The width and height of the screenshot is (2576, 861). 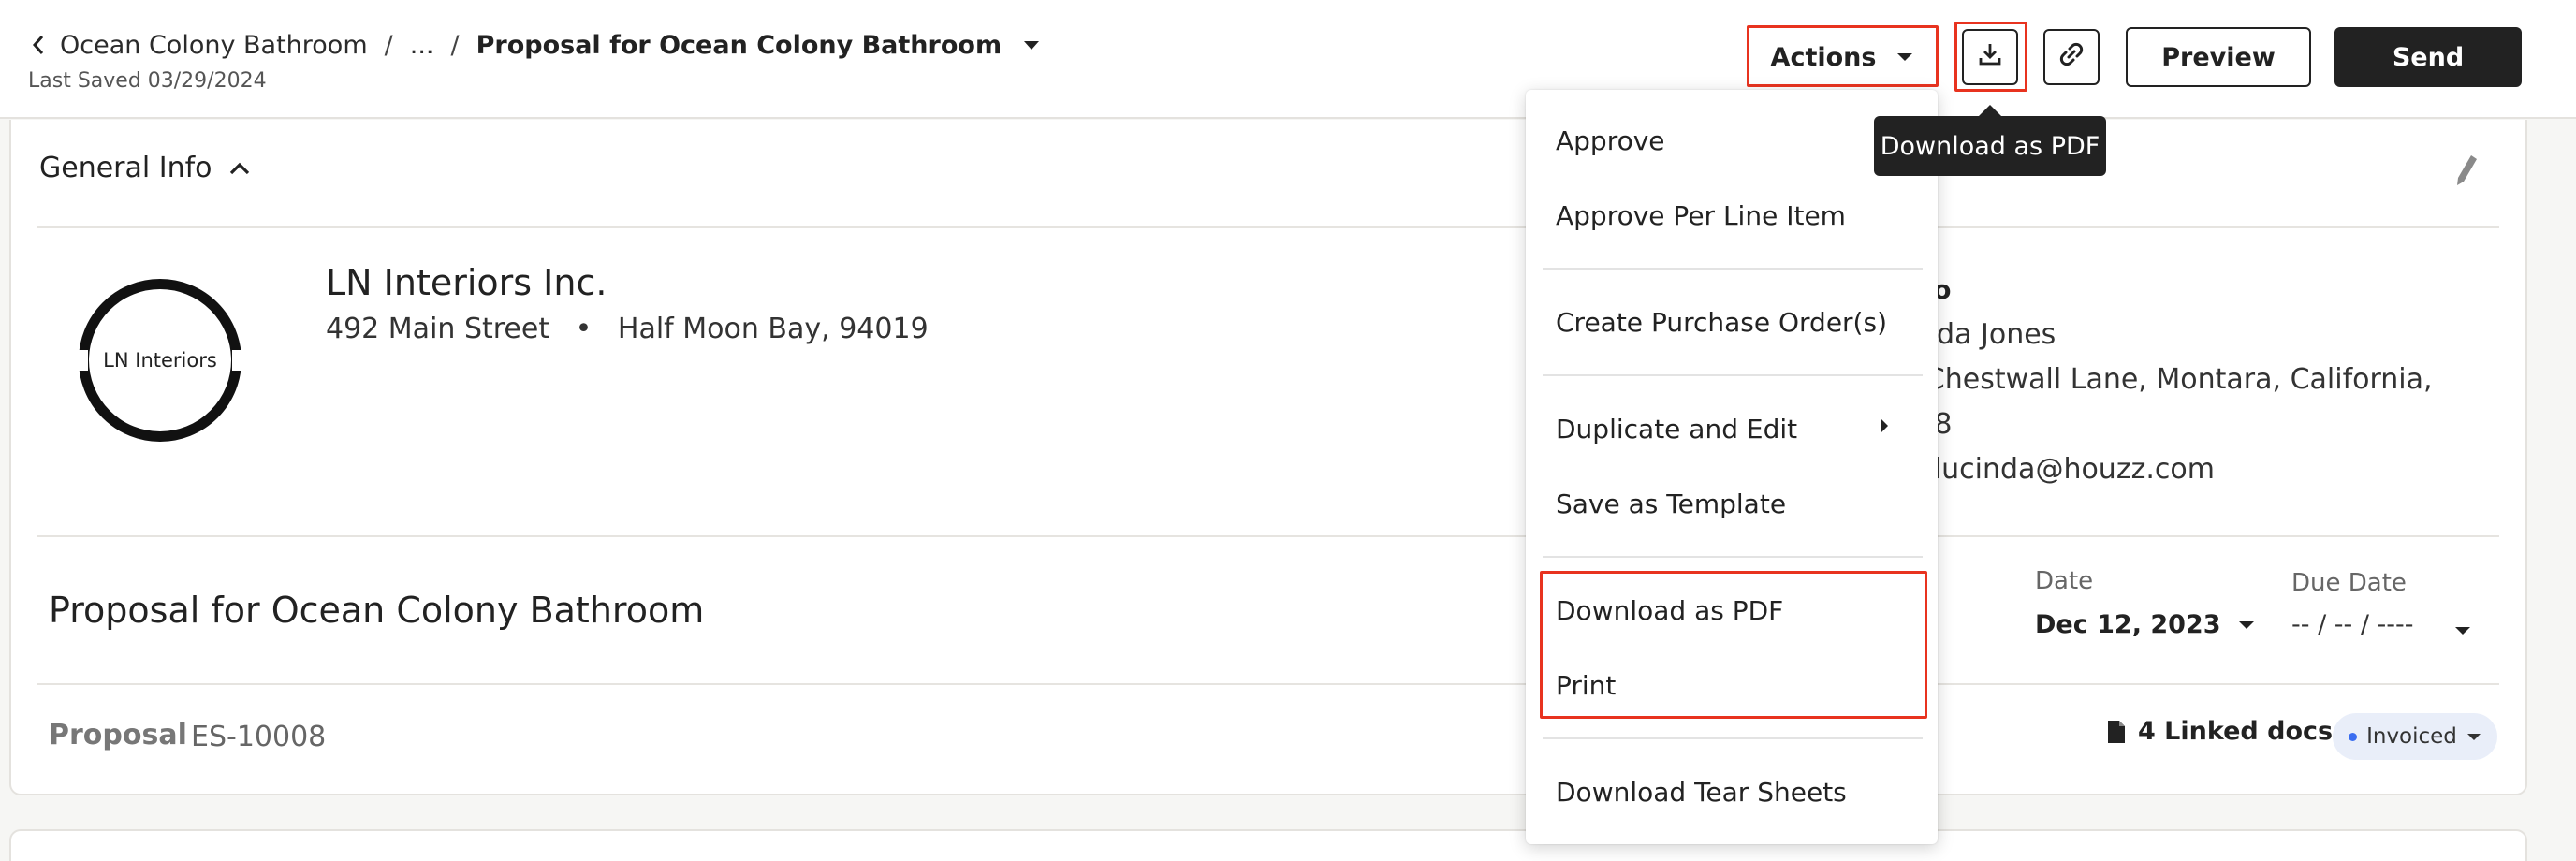 I want to click on company-logo-text: LN Interiors, so click(x=160, y=361).